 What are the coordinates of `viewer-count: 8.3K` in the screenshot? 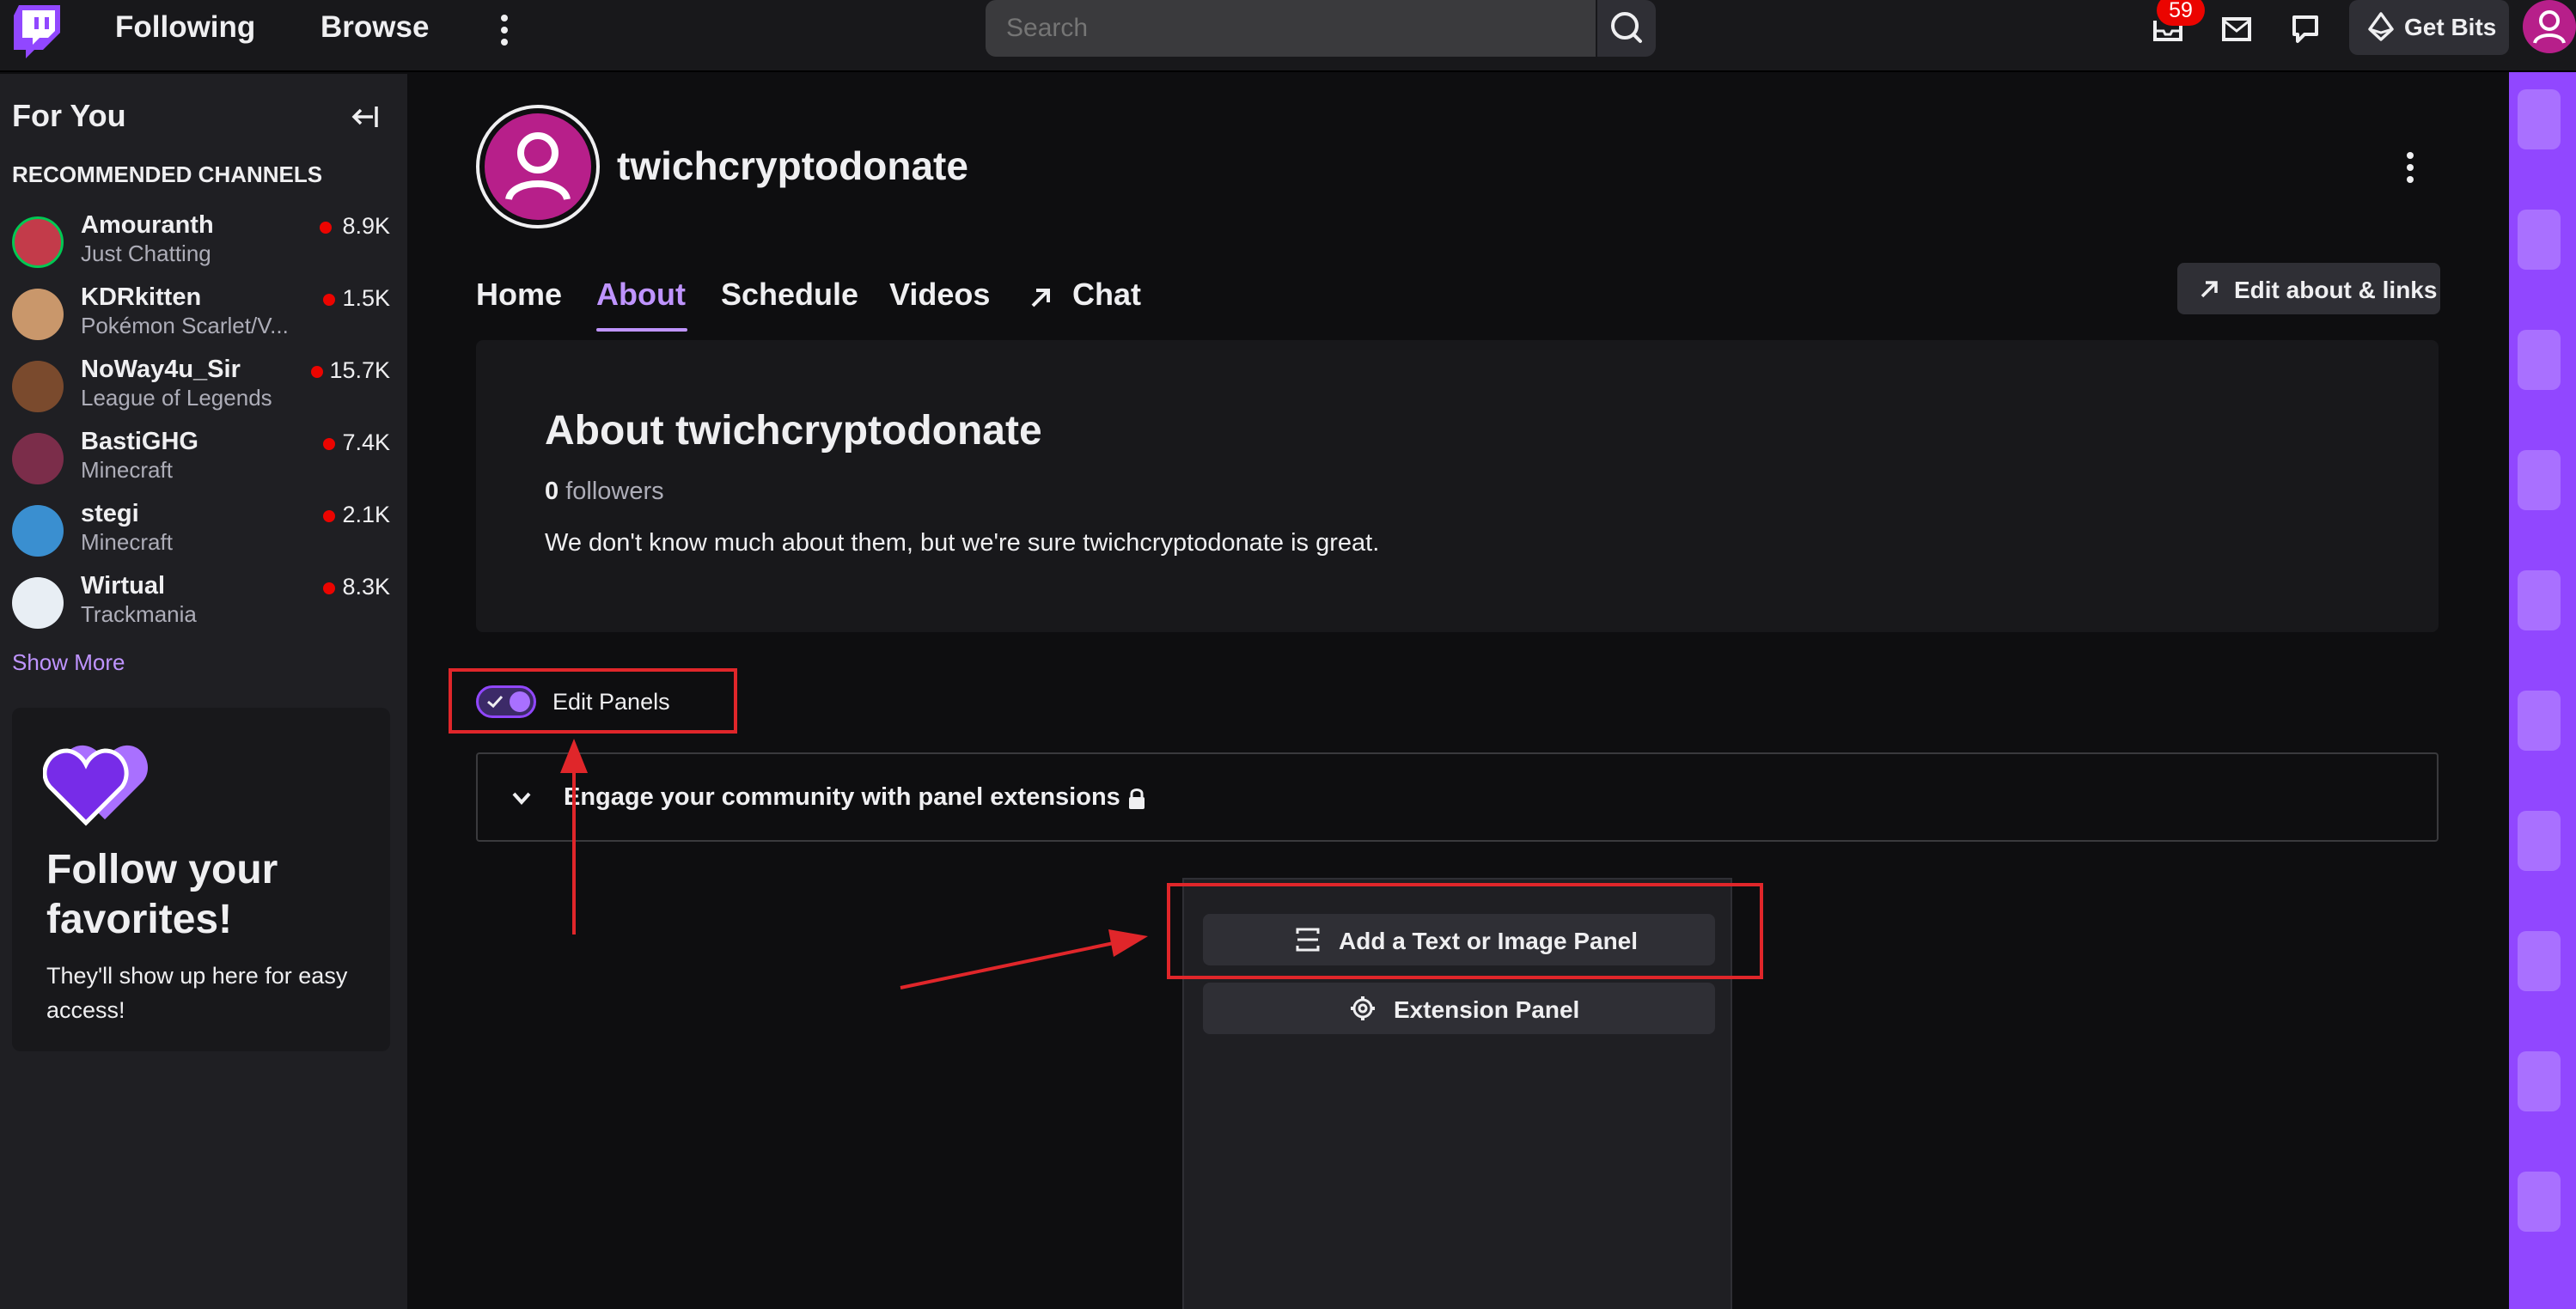 It's located at (366, 587).